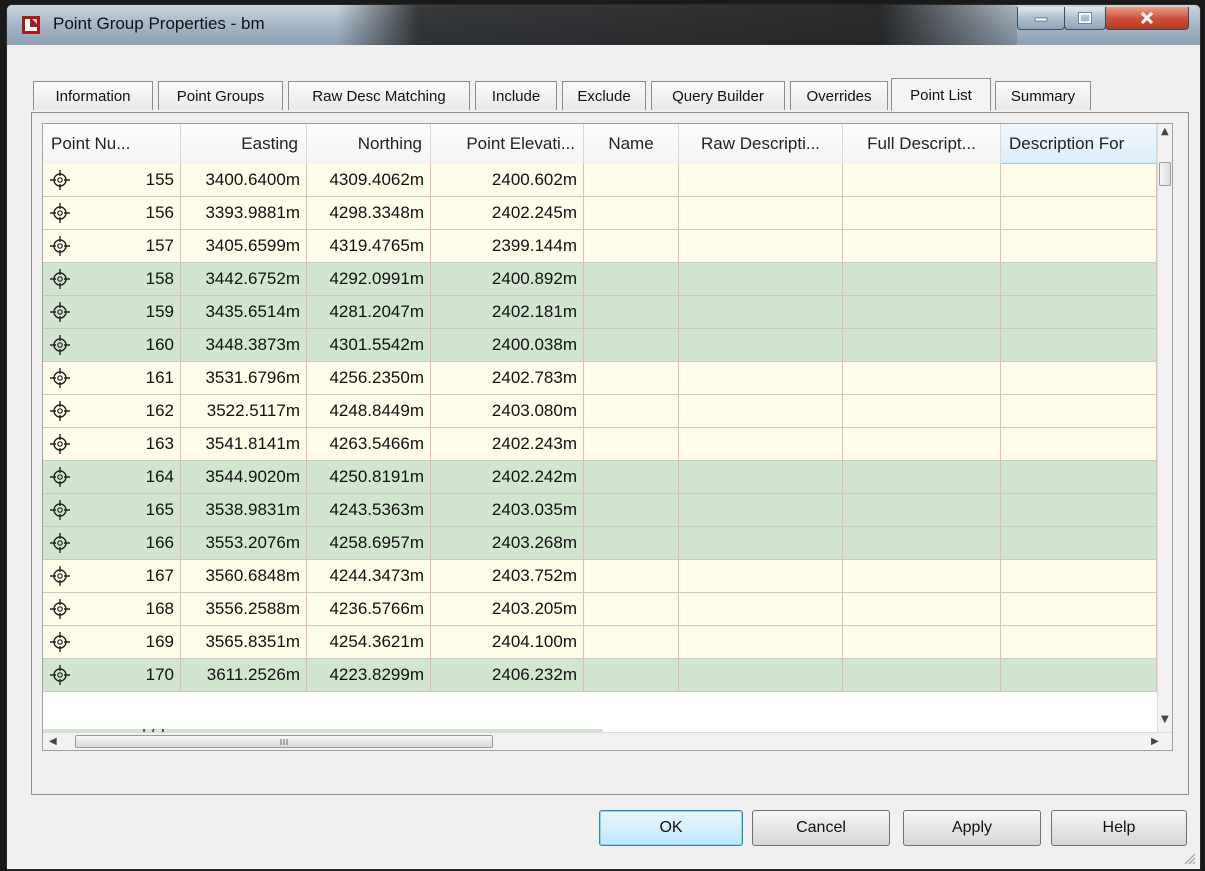  I want to click on northing-cell: 4248.8449m, so click(369, 411).